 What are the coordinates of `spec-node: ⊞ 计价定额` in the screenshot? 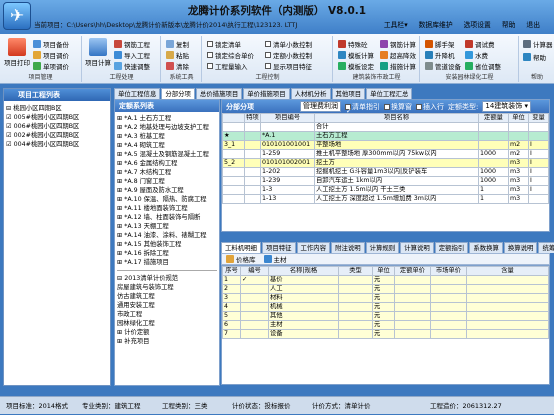 It's located at (167, 332).